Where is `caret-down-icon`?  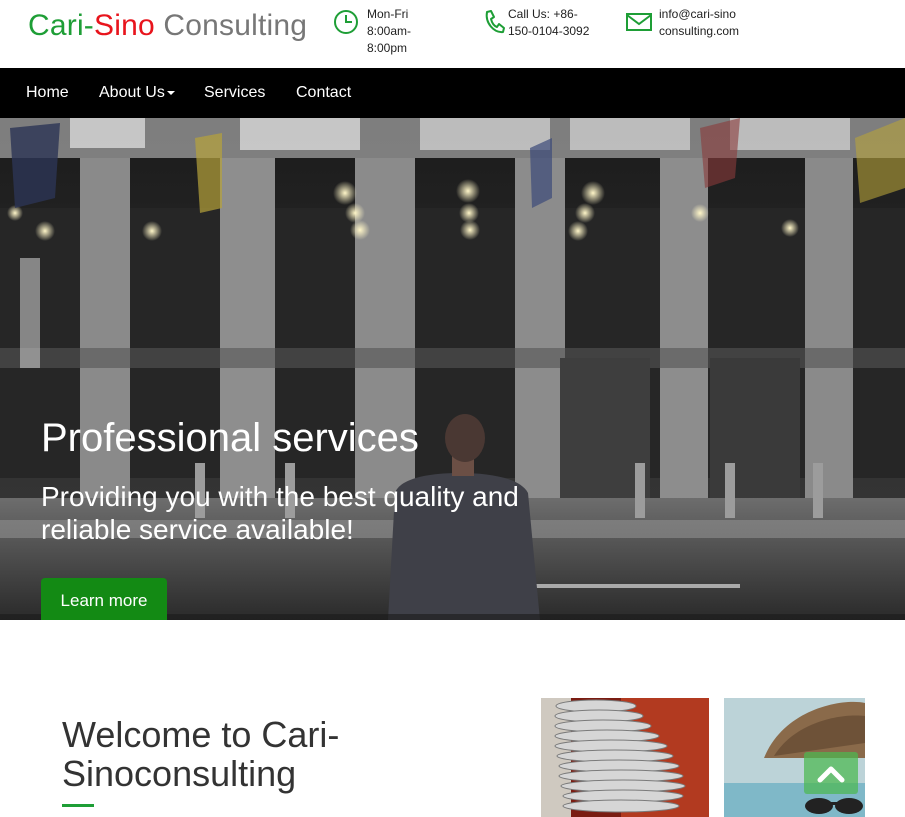
caret-down-icon is located at coordinates (170, 92).